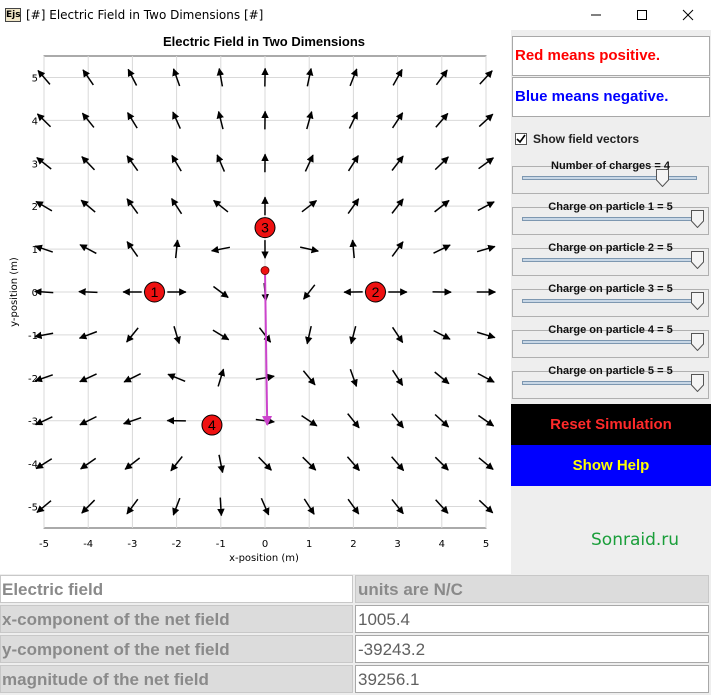  I want to click on x-tick-label: -2, so click(177, 544).